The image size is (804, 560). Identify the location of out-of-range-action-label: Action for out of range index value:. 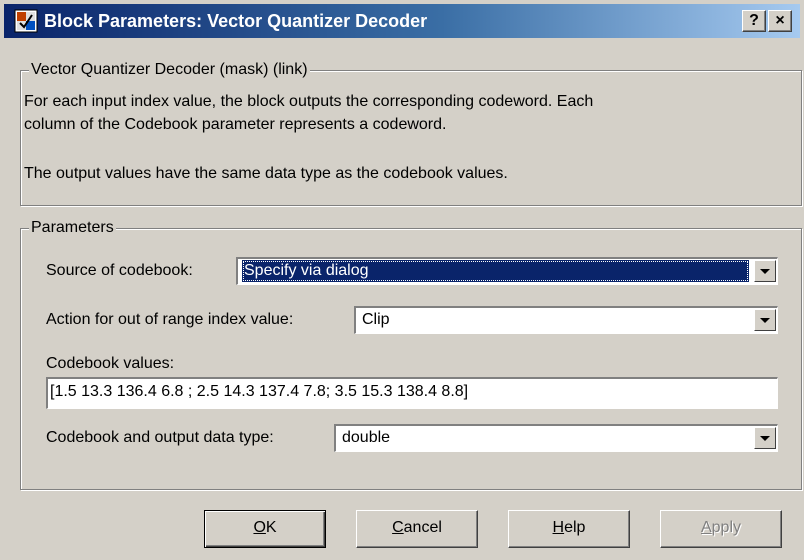
(170, 319).